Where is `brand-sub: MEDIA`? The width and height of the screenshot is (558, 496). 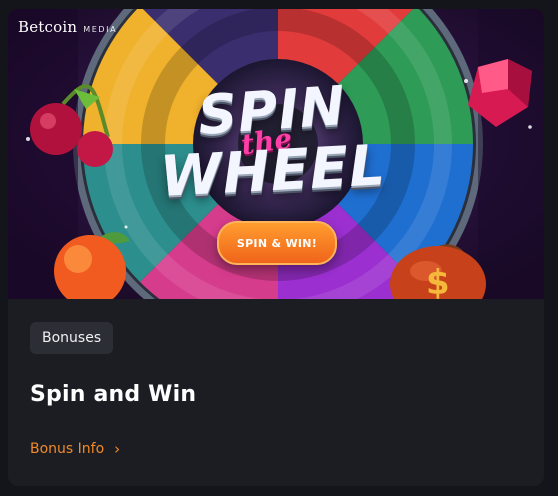 brand-sub: MEDIA is located at coordinates (100, 29).